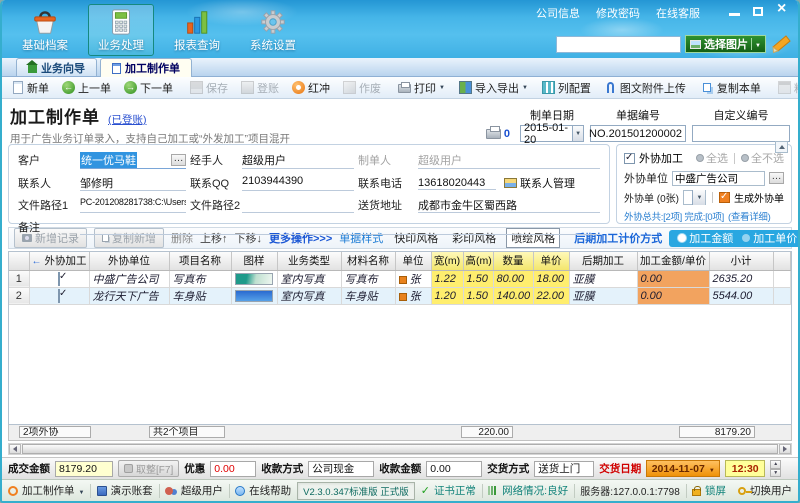 Image resolution: width=800 pixels, height=503 pixels. Describe the element at coordinates (312, 88) in the screenshot. I see `toolbar-button: 红冲` at that location.